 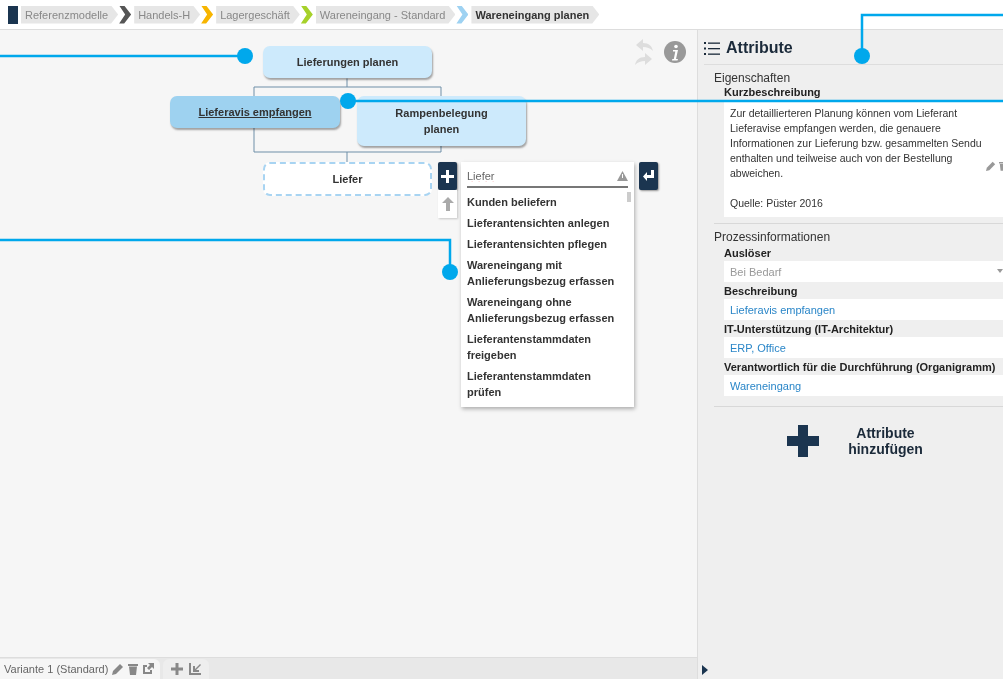 What do you see at coordinates (622, 176) in the screenshot?
I see `warning-icon` at bounding box center [622, 176].